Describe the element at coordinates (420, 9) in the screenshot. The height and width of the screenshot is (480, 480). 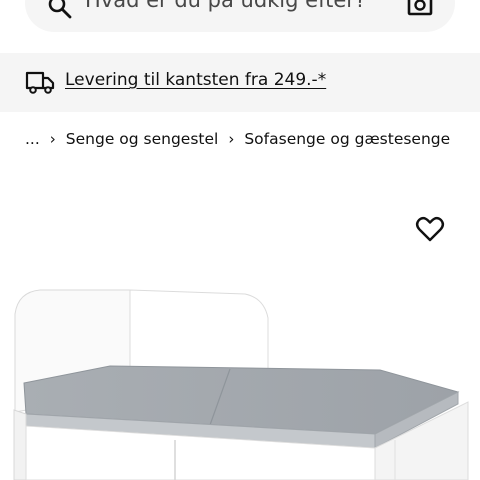
I see `camera-icon` at that location.